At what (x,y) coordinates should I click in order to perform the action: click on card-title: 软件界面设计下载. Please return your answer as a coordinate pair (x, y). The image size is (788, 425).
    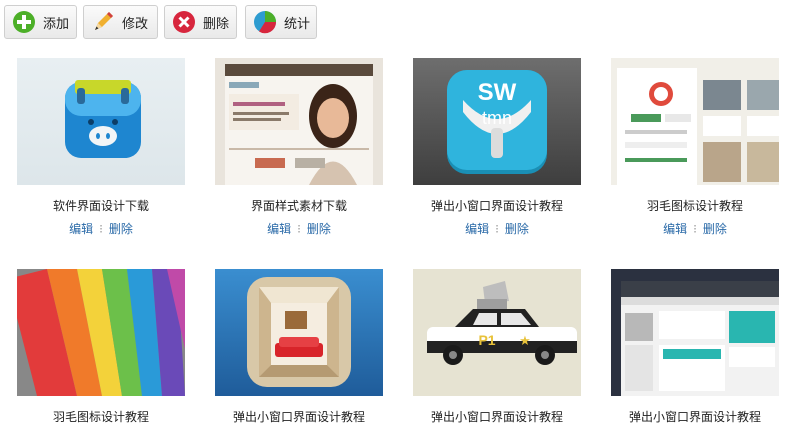
    Looking at the image, I should click on (100, 206).